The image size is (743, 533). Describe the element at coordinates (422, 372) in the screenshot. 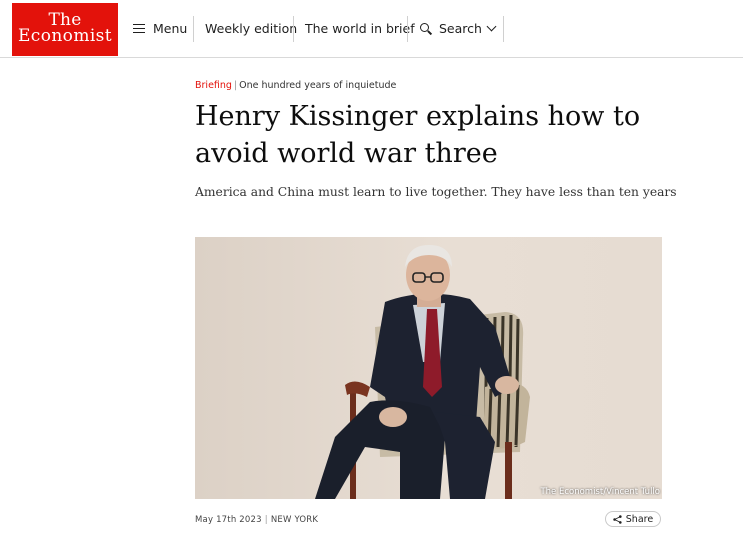

I see `portrait-illustration` at that location.